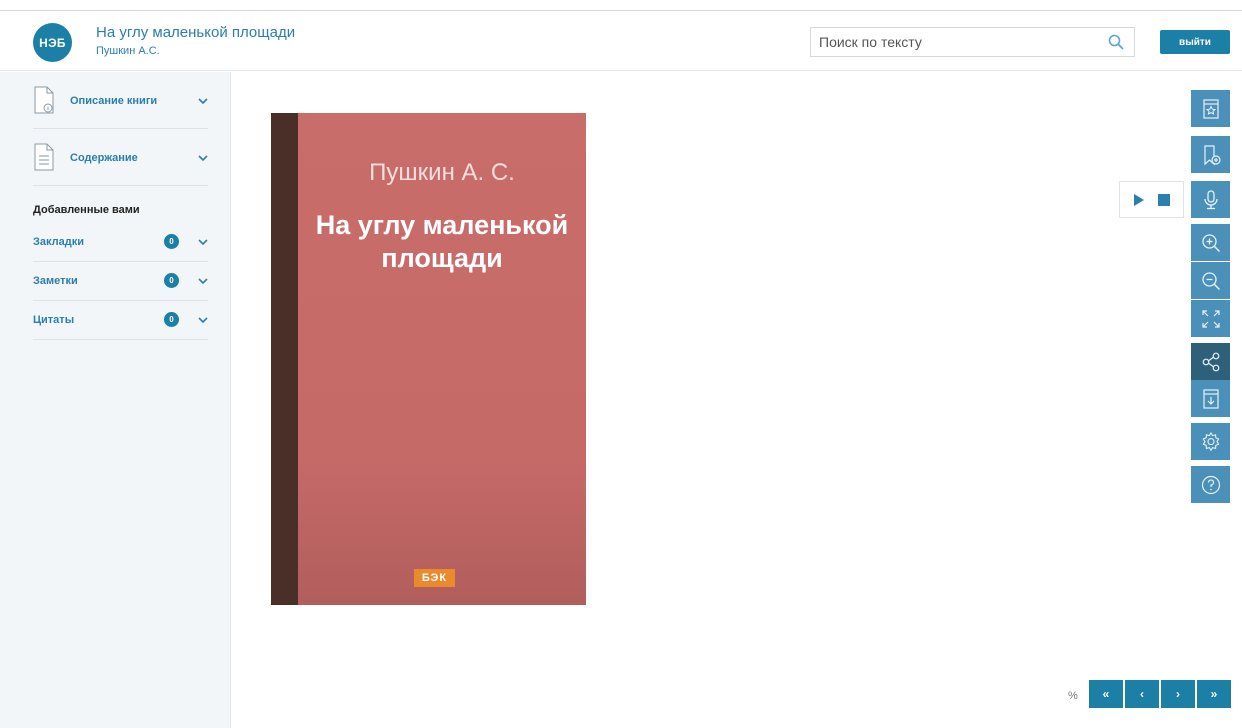  Describe the element at coordinates (956, 42) in the screenshot. I see `search-input` at that location.